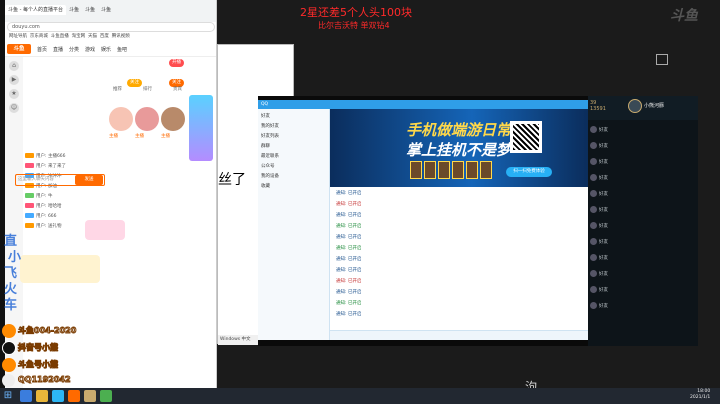  I want to click on qq-input-bar, so click(459, 335).